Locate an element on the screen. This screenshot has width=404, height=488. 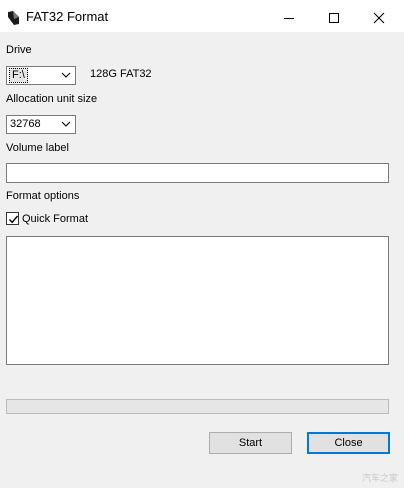
close-icon is located at coordinates (379, 18).